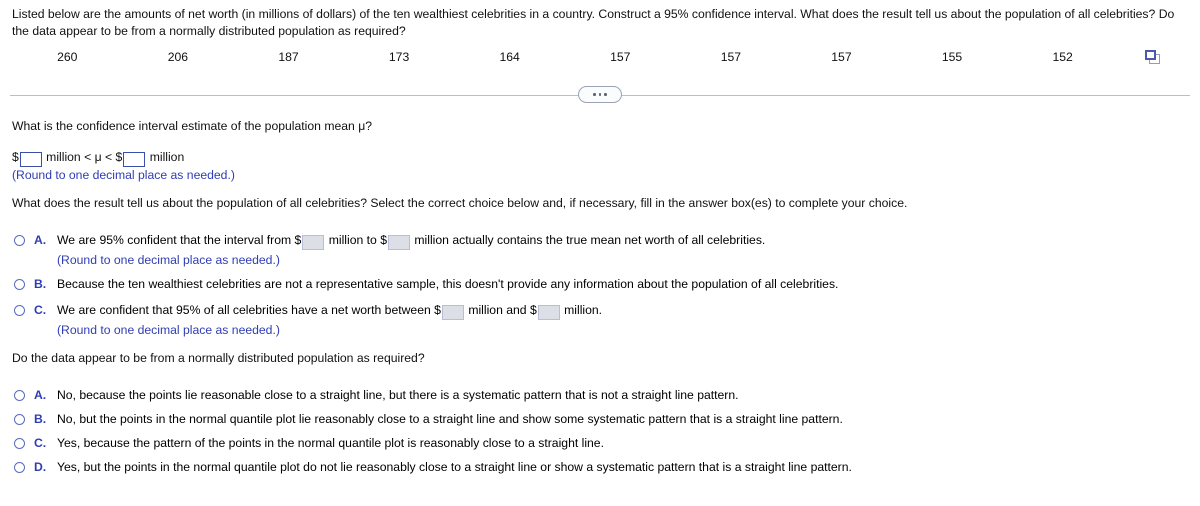  Describe the element at coordinates (952, 57) in the screenshot. I see `data-value: 155` at that location.